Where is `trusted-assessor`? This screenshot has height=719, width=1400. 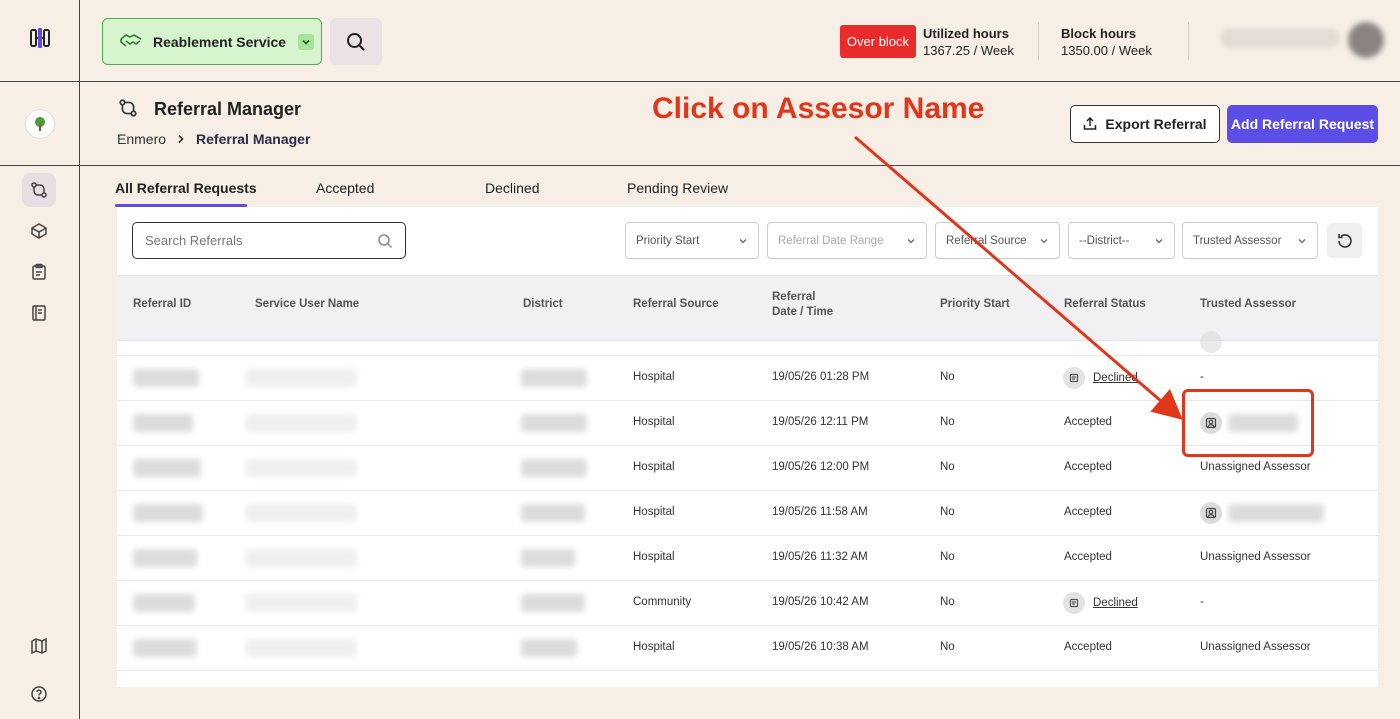
trusted-assessor is located at coordinates (1262, 513).